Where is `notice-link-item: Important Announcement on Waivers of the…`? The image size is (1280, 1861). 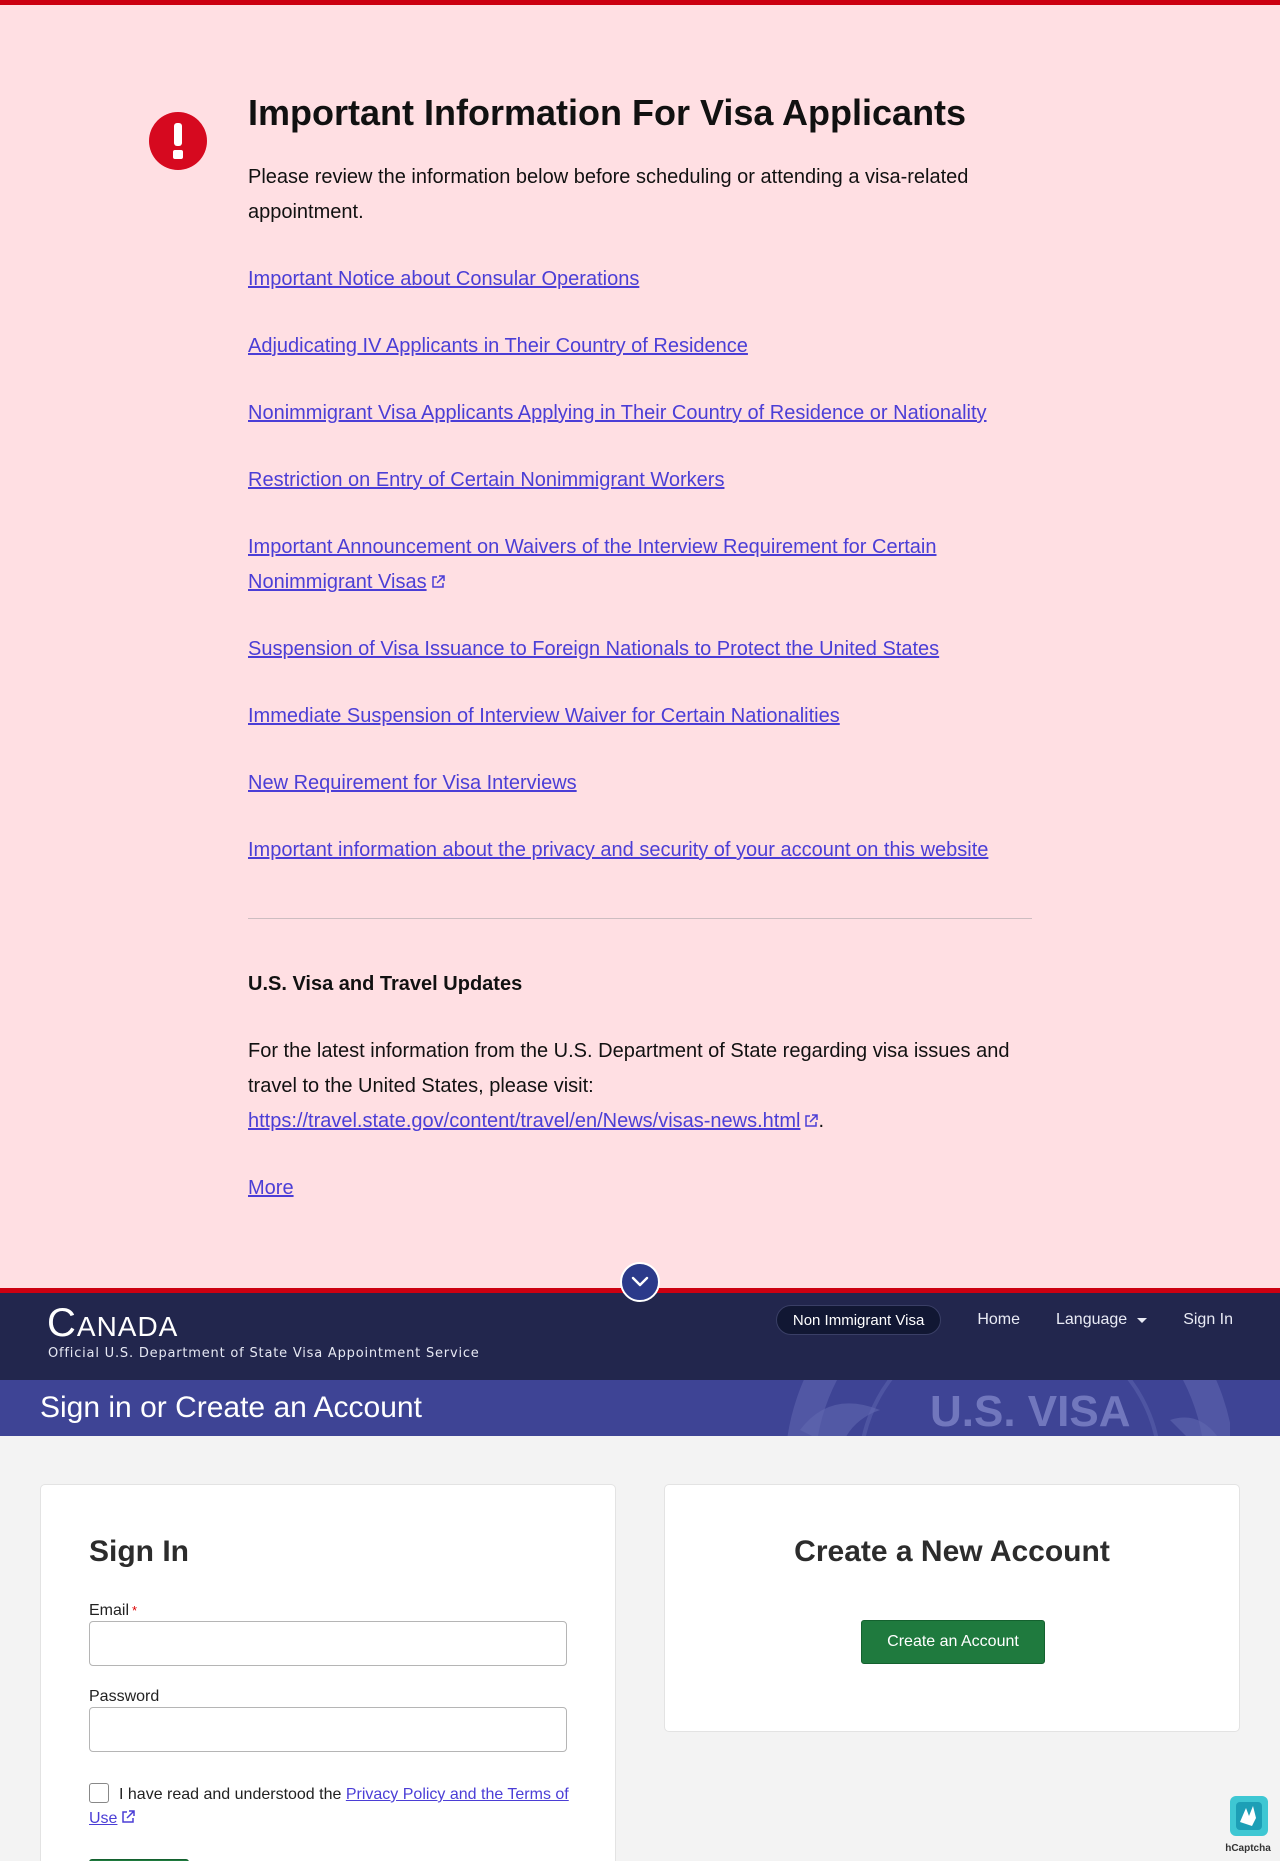 notice-link-item: Important Announcement on Waivers of the… is located at coordinates (648, 565).